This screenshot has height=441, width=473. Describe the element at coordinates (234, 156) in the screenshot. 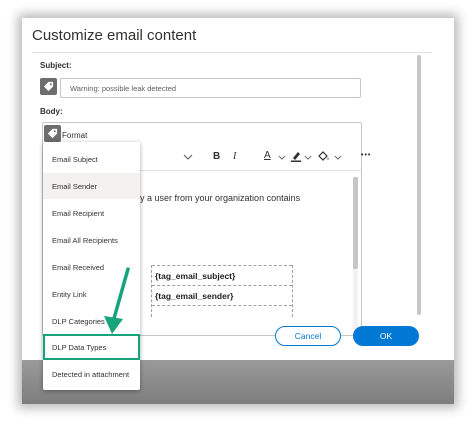

I see `italic-button: I` at that location.